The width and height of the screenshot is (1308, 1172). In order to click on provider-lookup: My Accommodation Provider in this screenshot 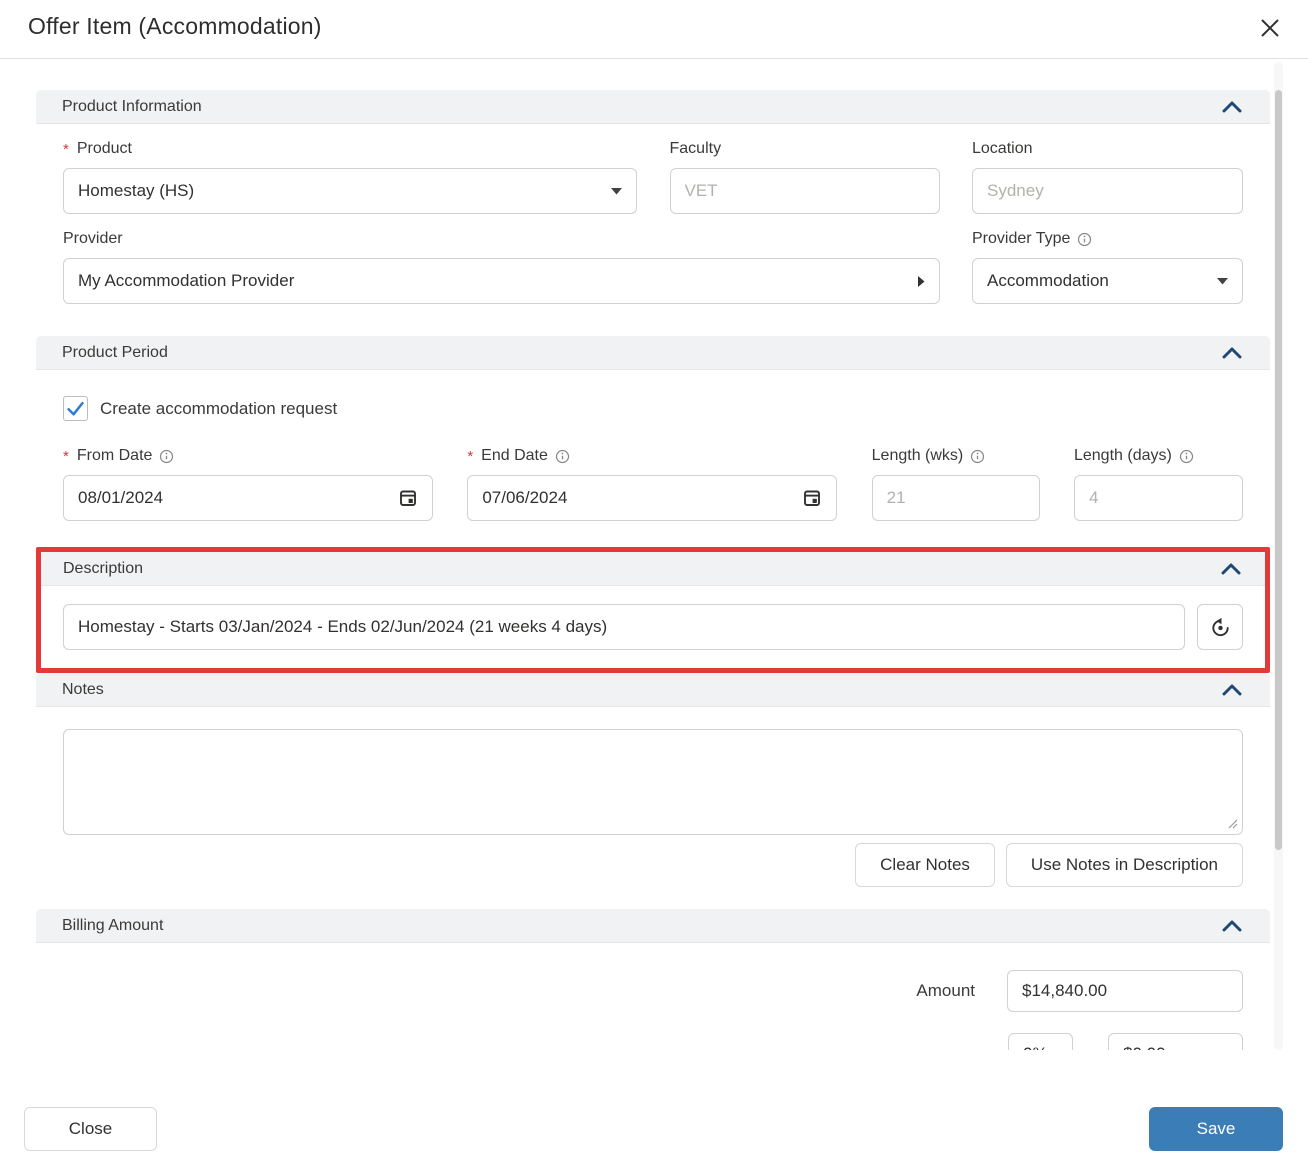, I will do `click(501, 281)`.